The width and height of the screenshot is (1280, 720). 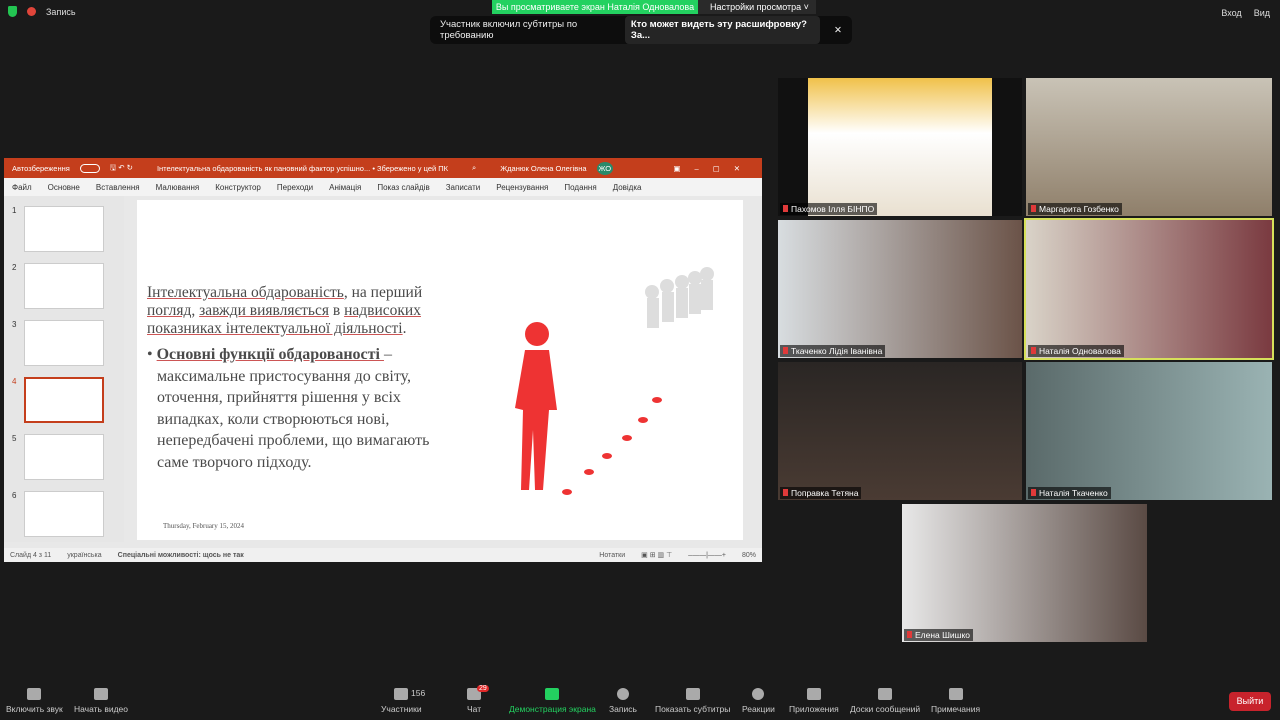 I want to click on video-tile: Поправка Тетяна, so click(x=900, y=431).